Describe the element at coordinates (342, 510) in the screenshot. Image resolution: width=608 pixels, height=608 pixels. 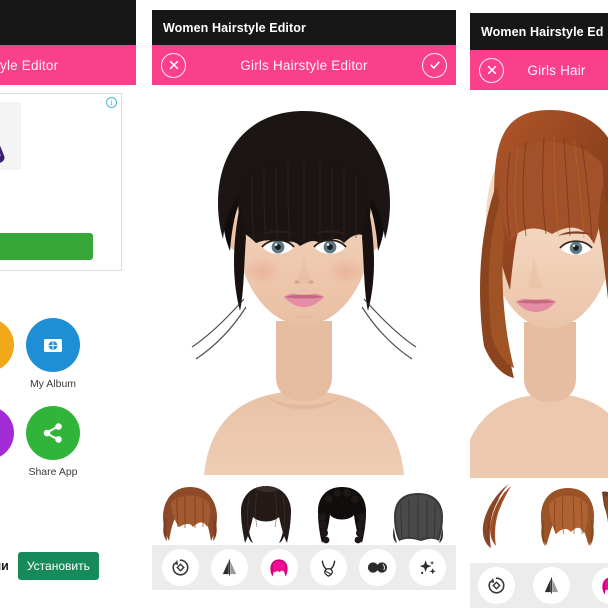
I see `hairstyle-thumb-black-curly` at that location.